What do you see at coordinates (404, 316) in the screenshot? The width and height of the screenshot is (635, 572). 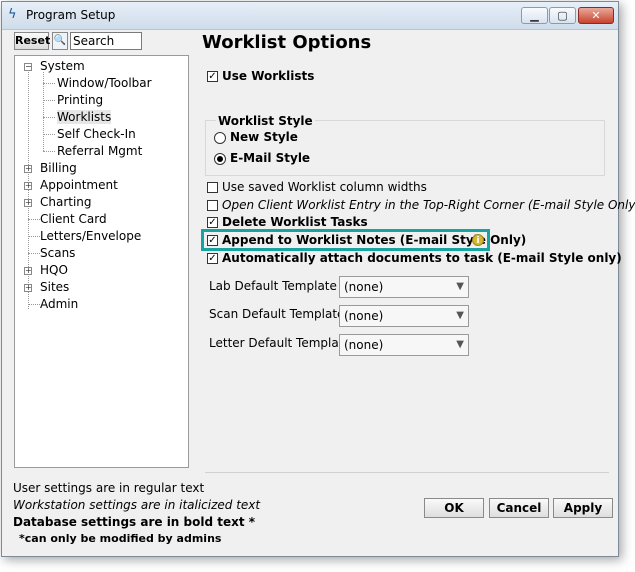 I see `scan-template-select: (none) ▼` at bounding box center [404, 316].